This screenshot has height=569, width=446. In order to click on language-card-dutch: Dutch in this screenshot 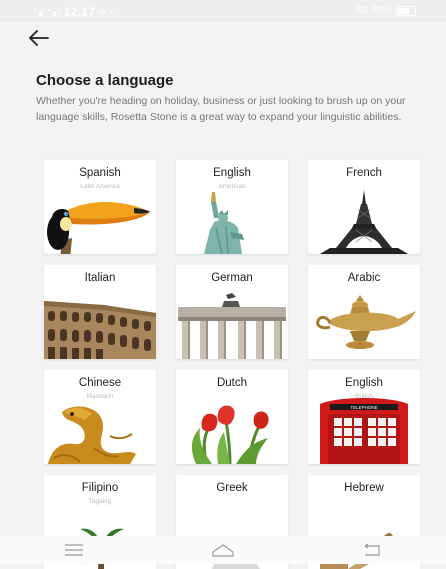, I will do `click(232, 417)`.